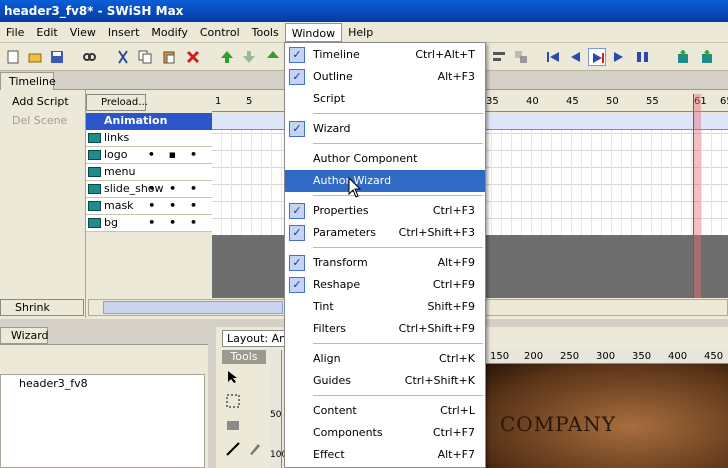 The width and height of the screenshot is (728, 468). I want to click on select-tool-icon, so click(233, 377).